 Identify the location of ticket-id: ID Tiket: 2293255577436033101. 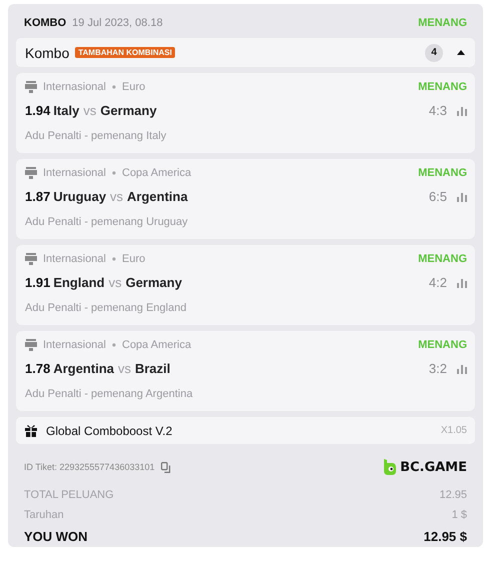
(89, 467).